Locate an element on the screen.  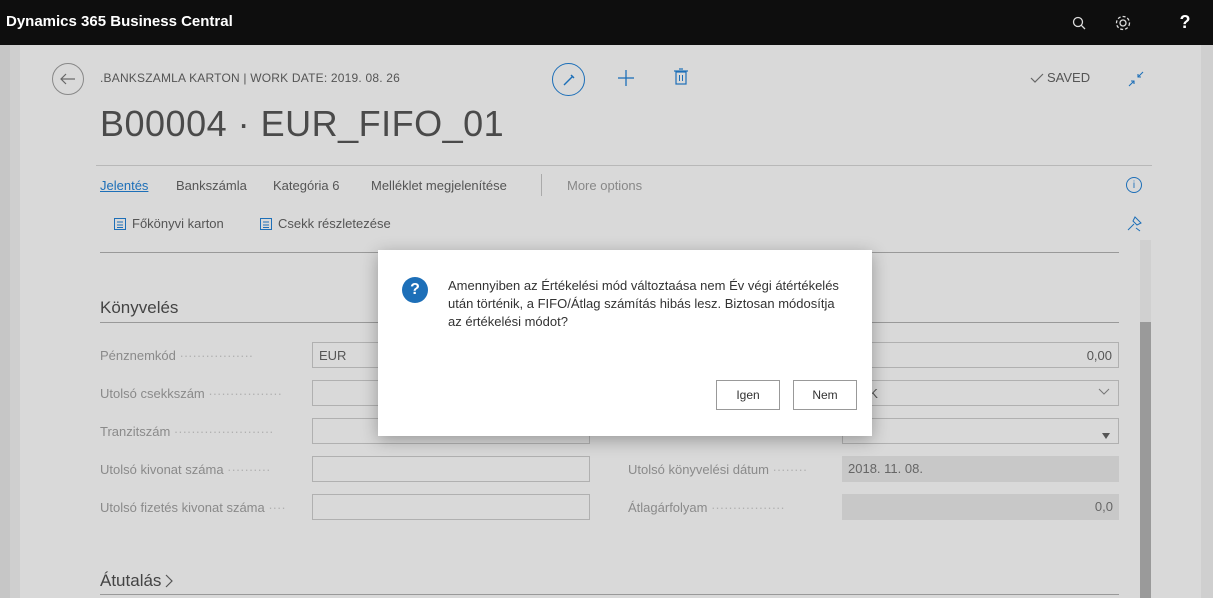
plus-icon is located at coordinates (626, 78).